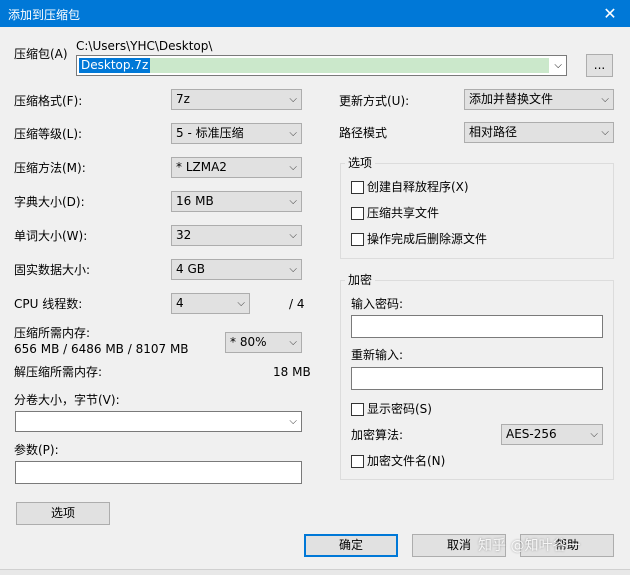 The height and width of the screenshot is (575, 630). Describe the element at coordinates (297, 304) in the screenshot. I see `cpu-total: / 4` at that location.